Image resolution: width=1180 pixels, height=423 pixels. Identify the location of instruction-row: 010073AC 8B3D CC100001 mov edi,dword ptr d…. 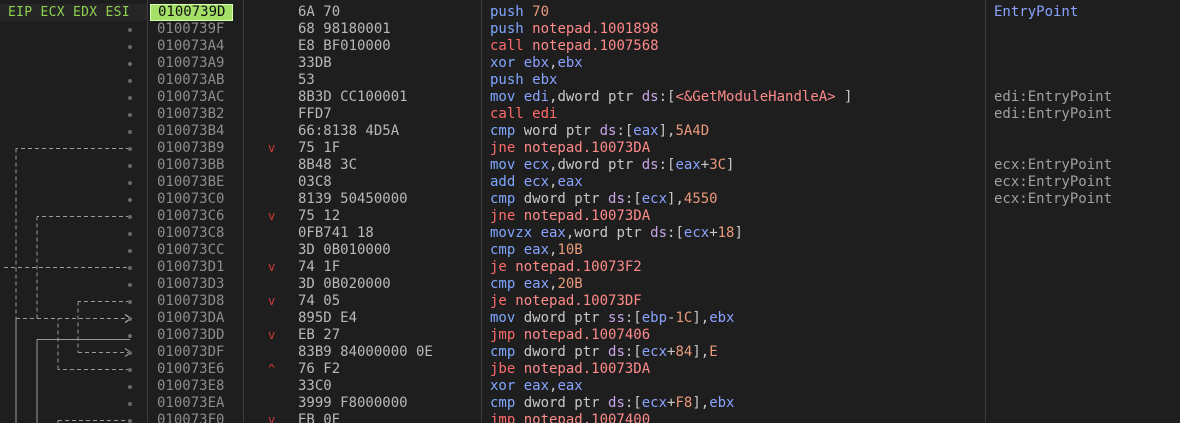
(590, 97).